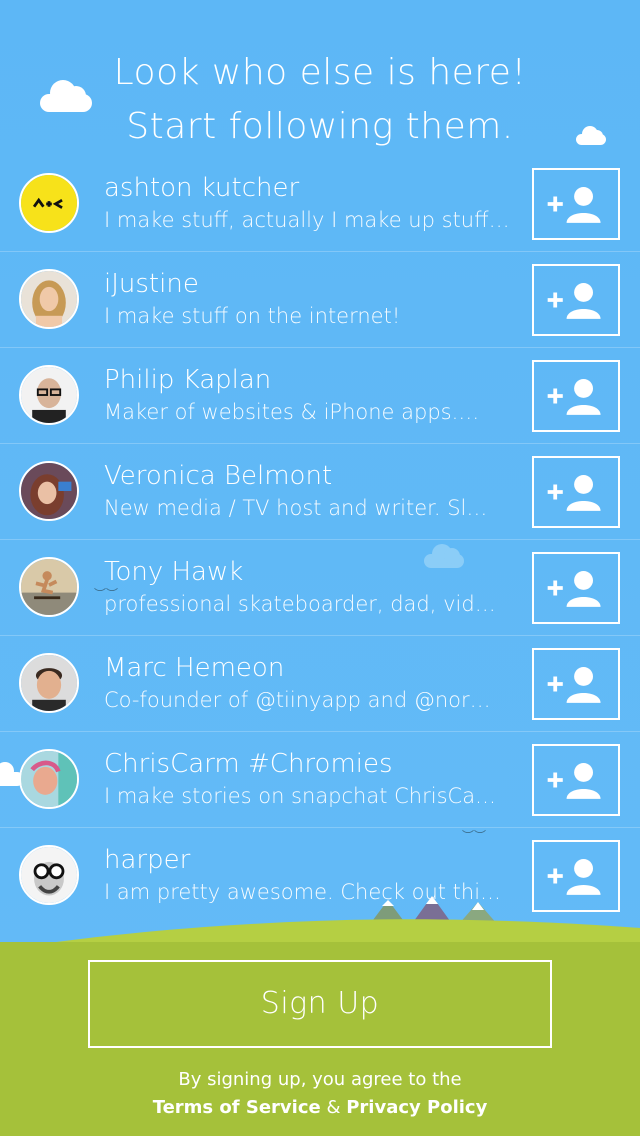  Describe the element at coordinates (320, 72) in the screenshot. I see `title-line-1: Look who else is here!` at that location.